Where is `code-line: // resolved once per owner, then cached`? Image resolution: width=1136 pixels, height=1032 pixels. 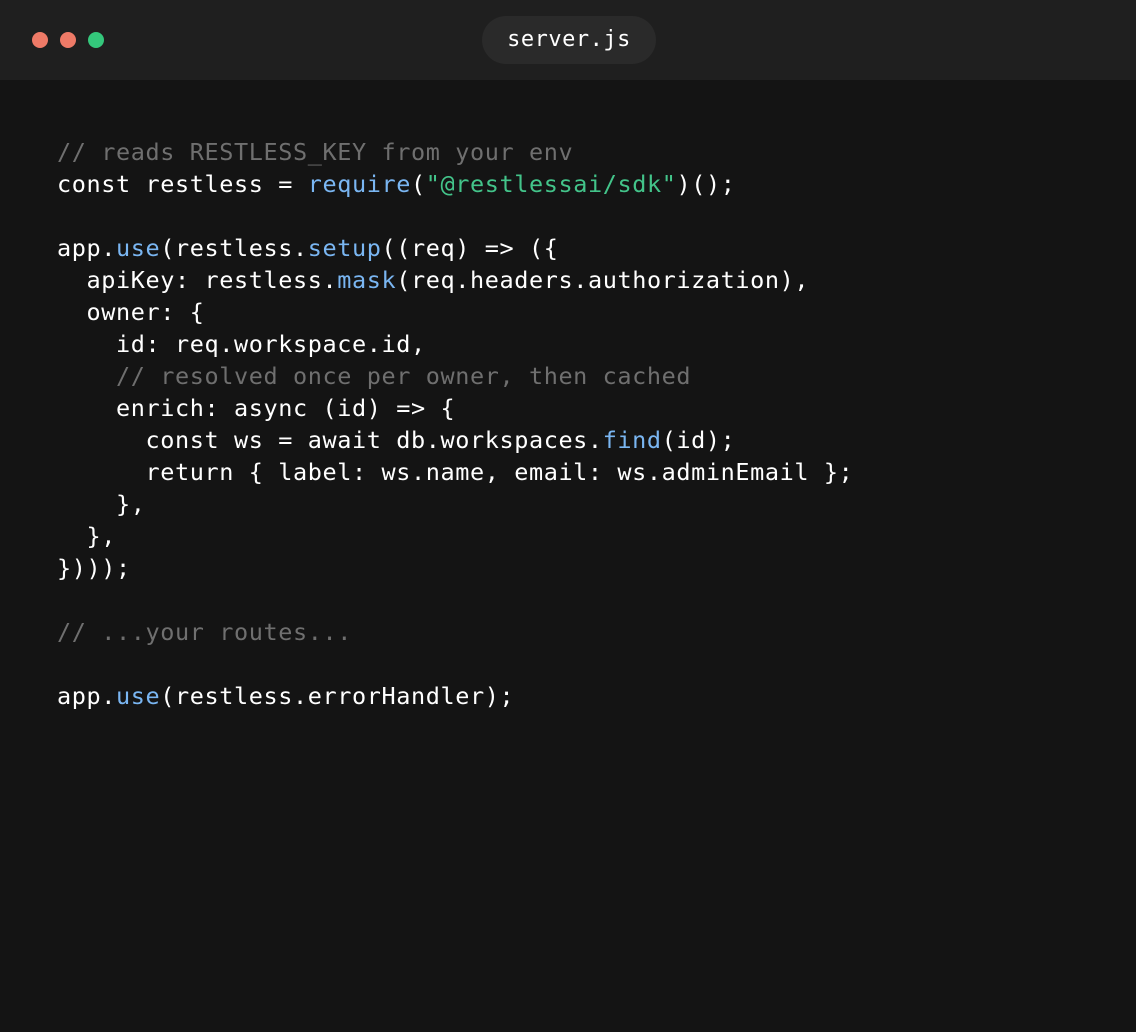
code-line: // resolved once per owner, then cached is located at coordinates (455, 376).